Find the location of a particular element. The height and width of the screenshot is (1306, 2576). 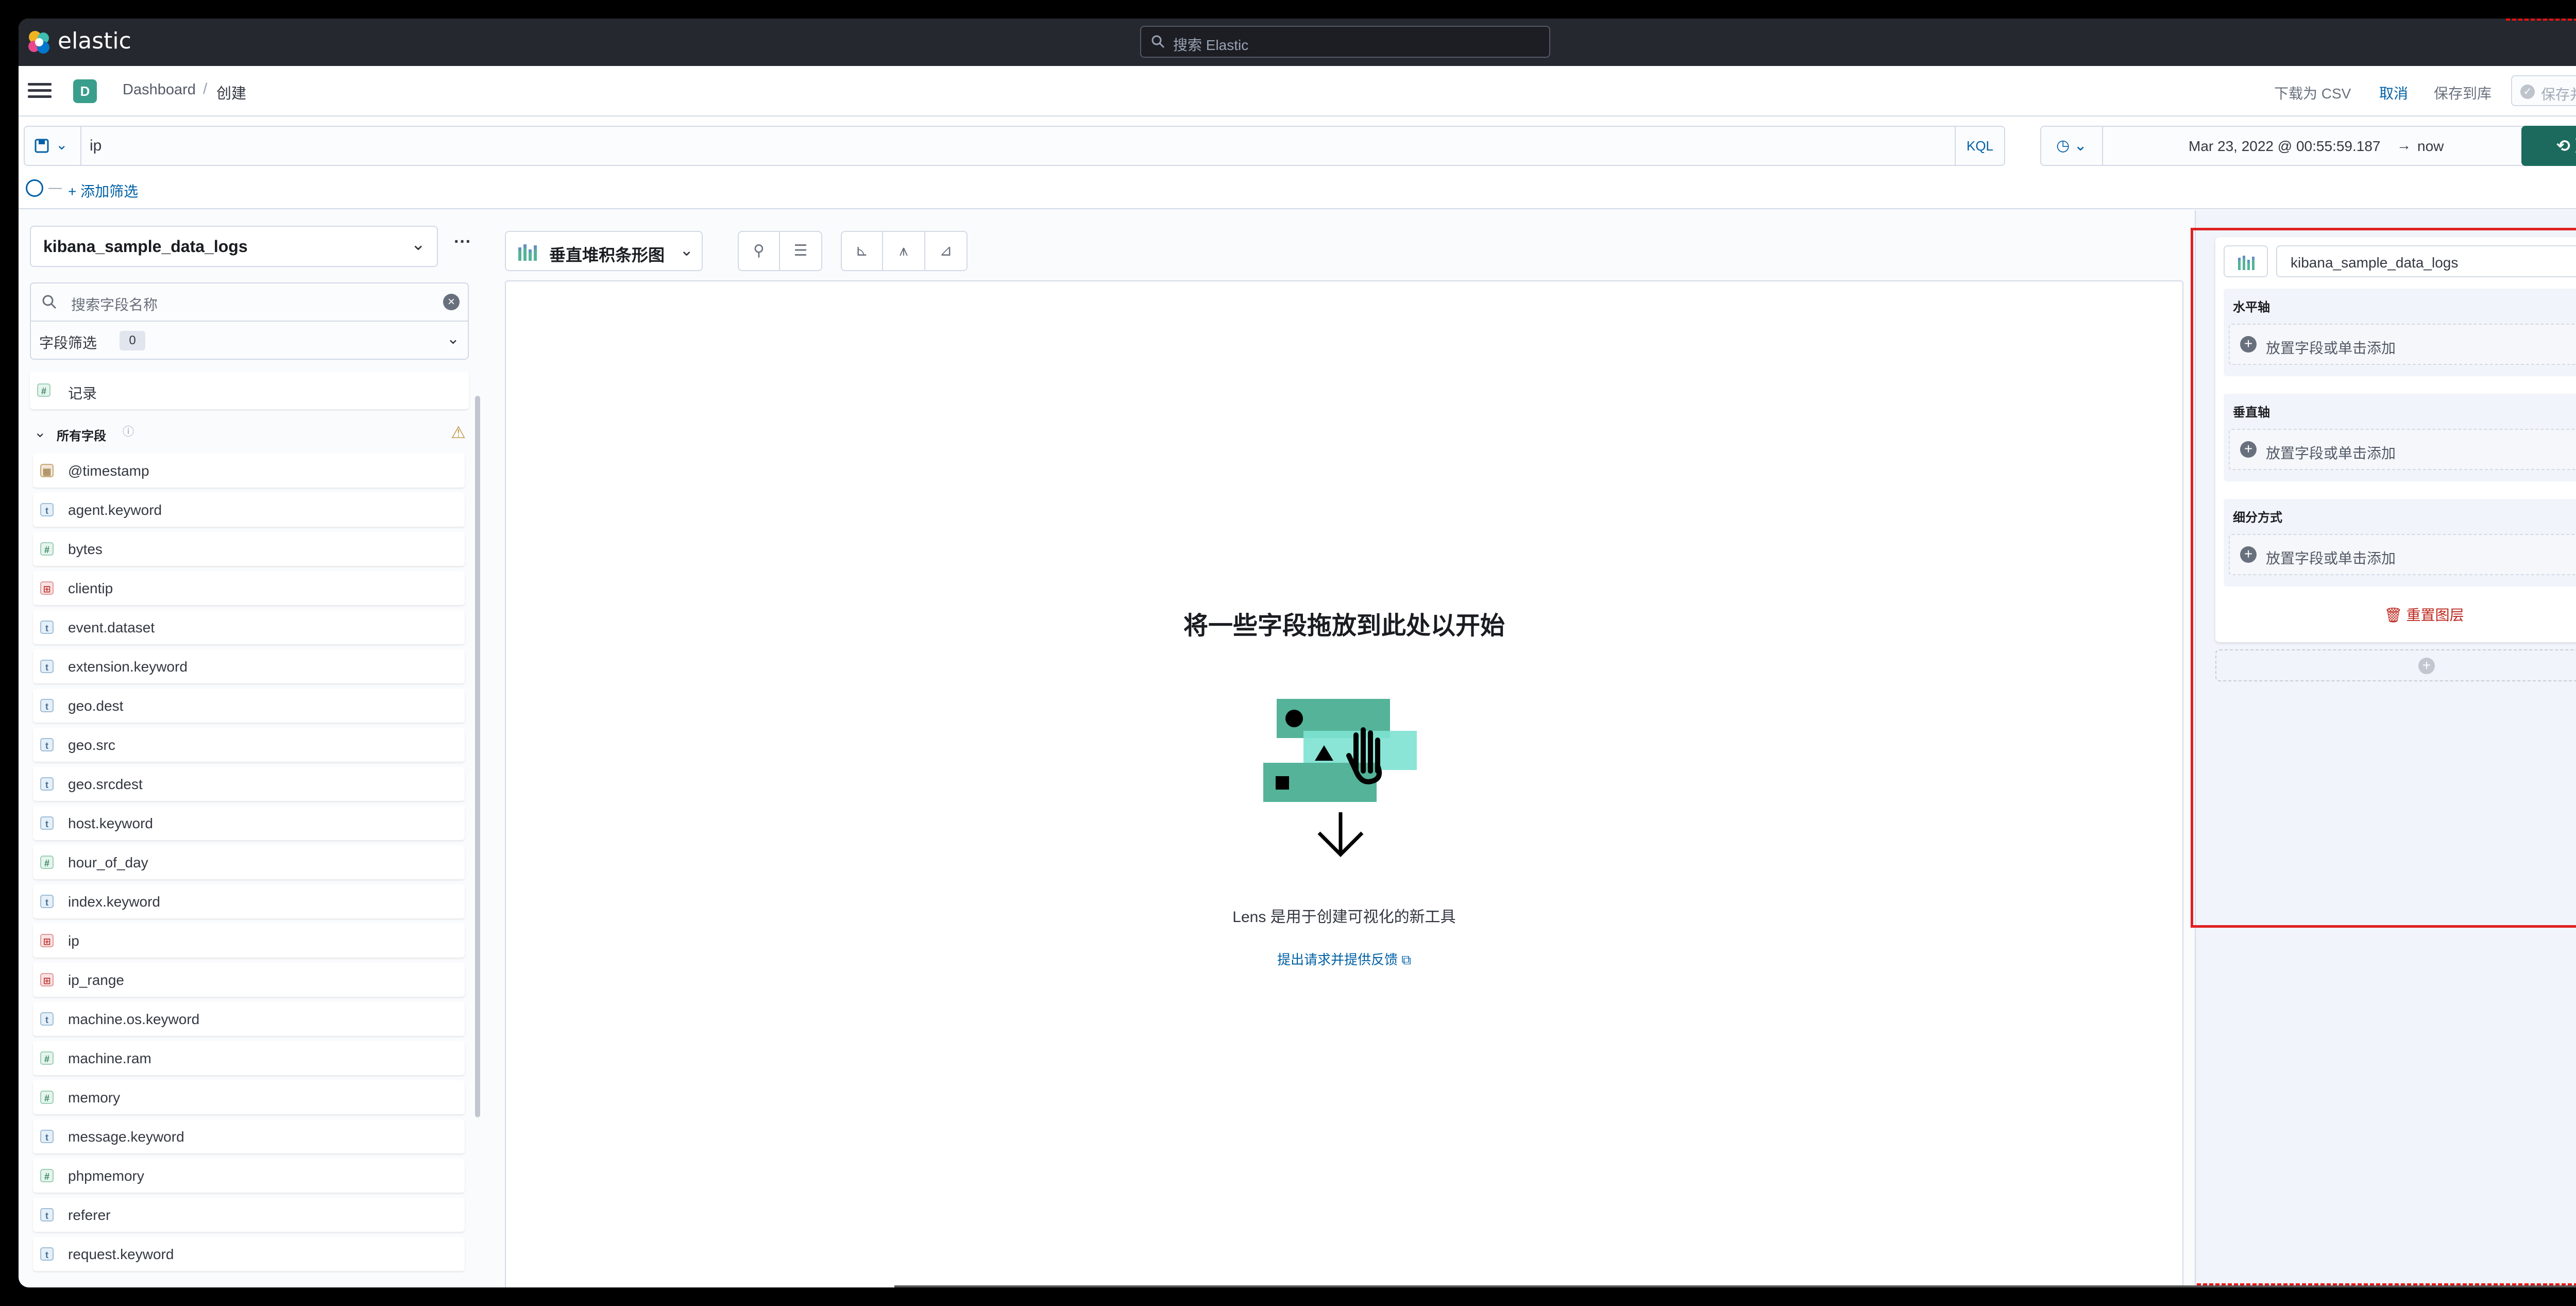

field-list-item: t geo.src is located at coordinates (249, 745).